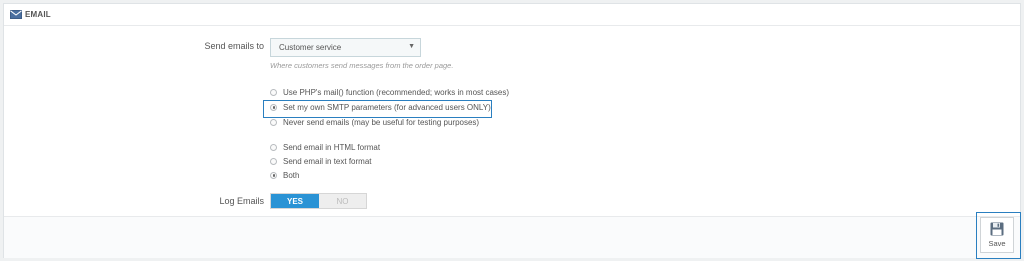 The height and width of the screenshot is (261, 1024). What do you see at coordinates (38, 14) in the screenshot?
I see `panel-title: EMAIL` at bounding box center [38, 14].